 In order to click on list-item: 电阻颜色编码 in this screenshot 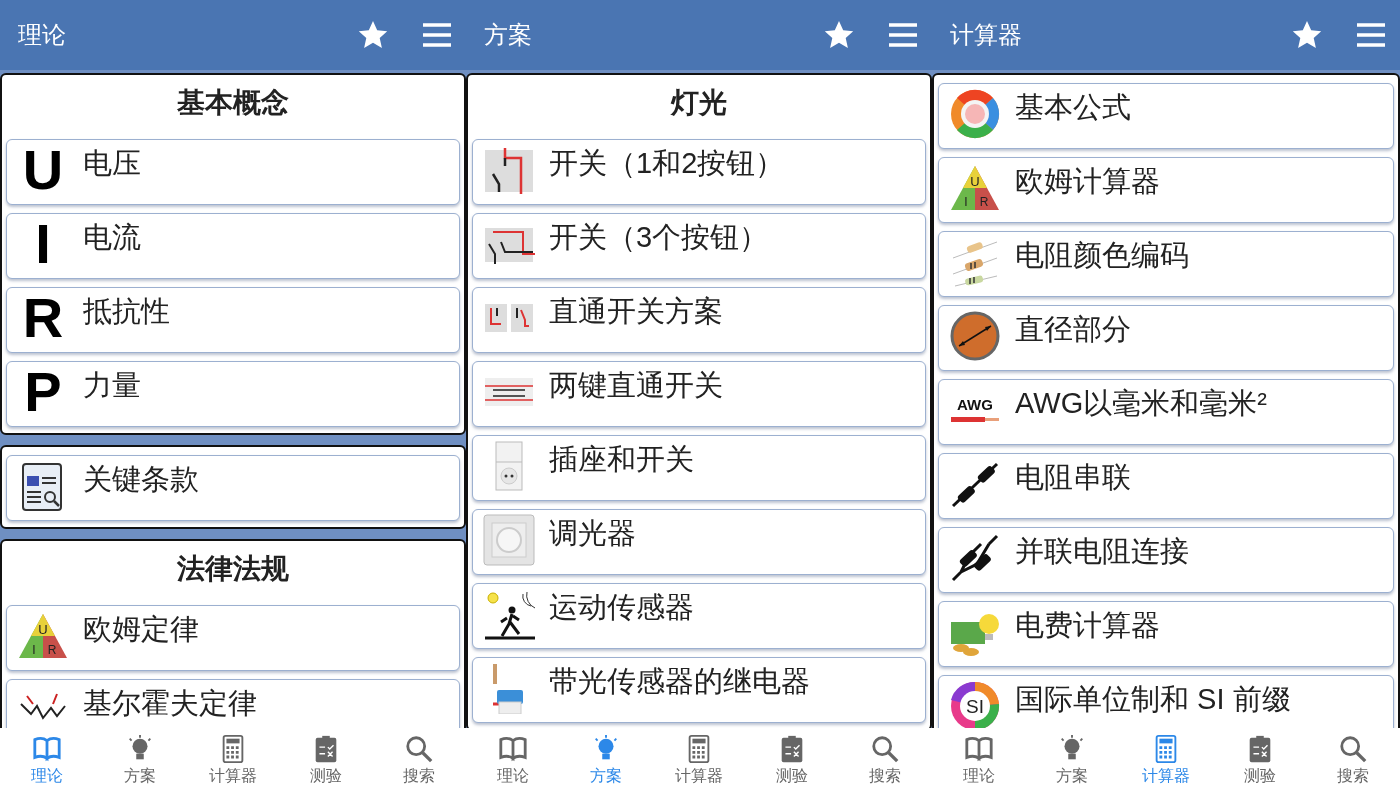, I will do `click(1166, 264)`.